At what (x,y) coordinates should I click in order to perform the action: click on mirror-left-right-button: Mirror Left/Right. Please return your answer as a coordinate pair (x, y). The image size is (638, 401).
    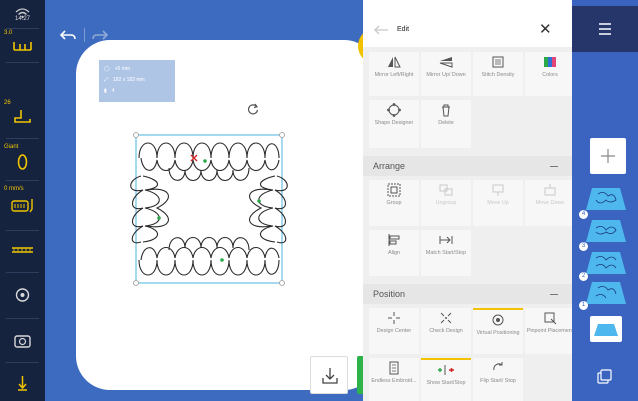
    Looking at the image, I should click on (394, 74).